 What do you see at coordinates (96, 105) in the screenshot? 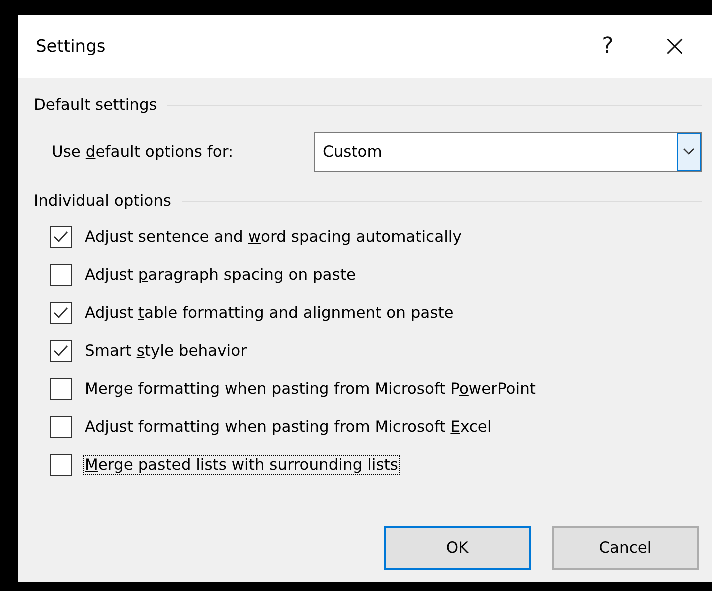
I see `group-heading: Default settings` at bounding box center [96, 105].